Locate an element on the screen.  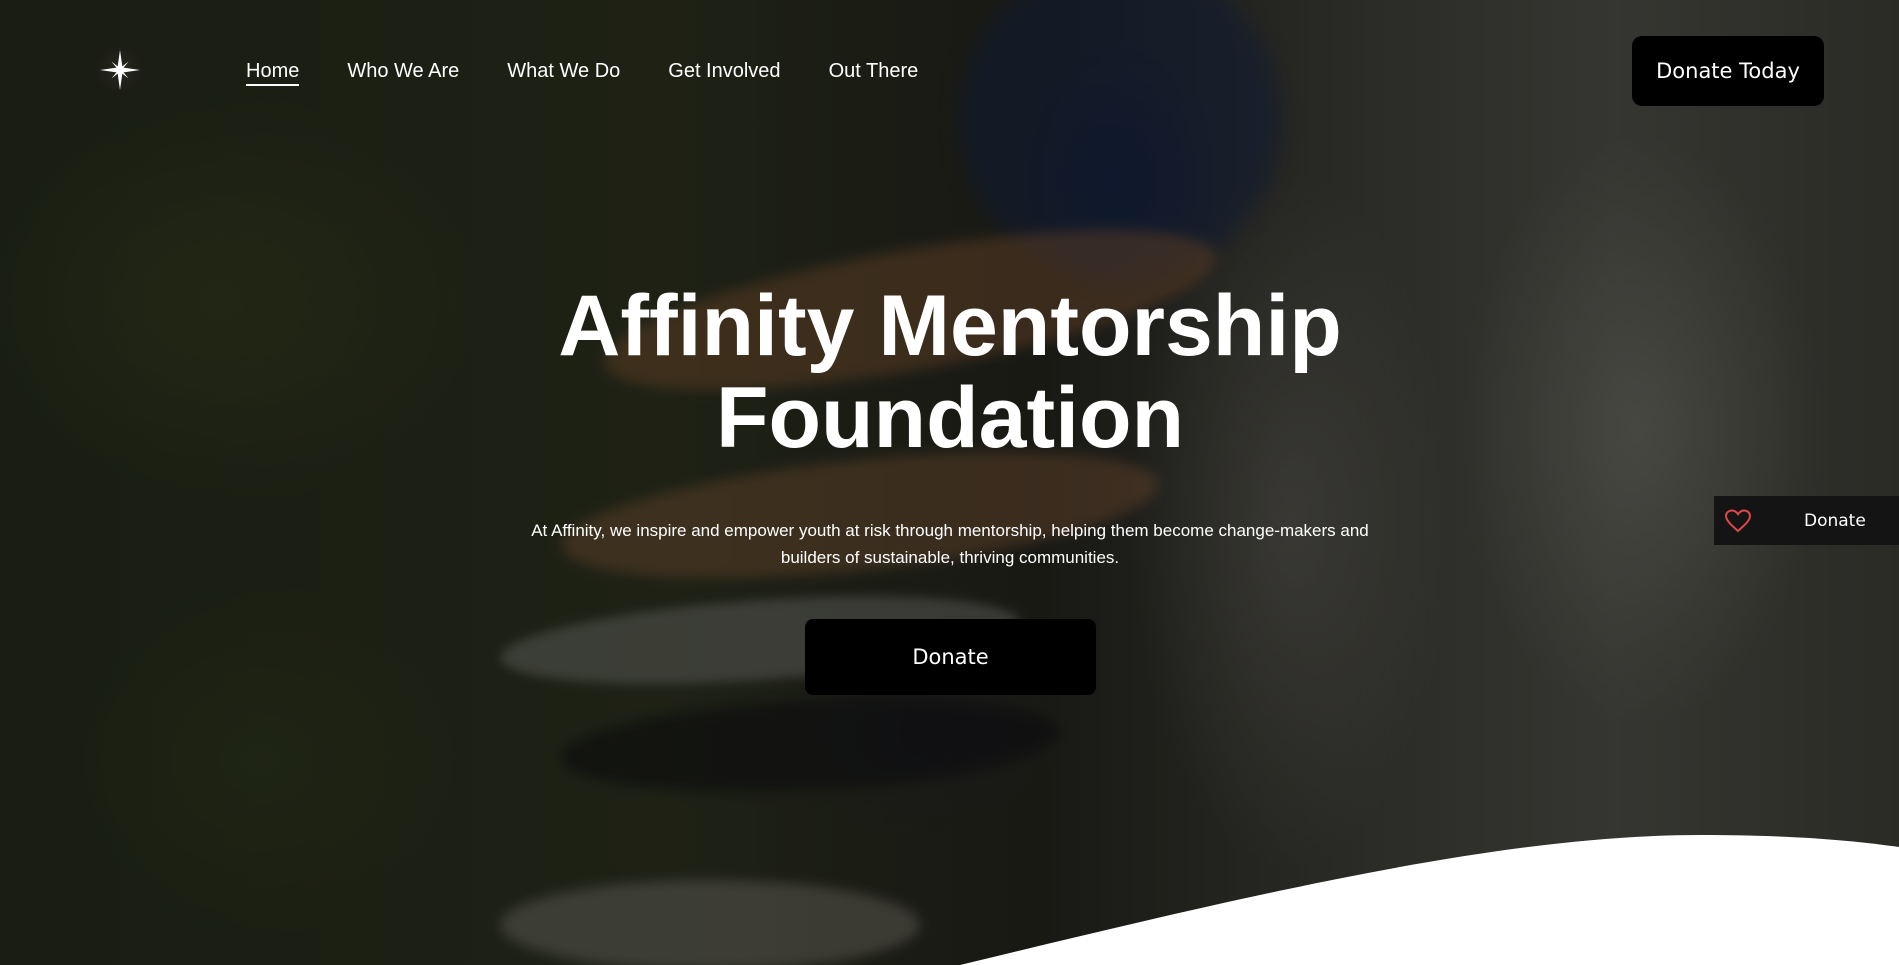
heart-icon is located at coordinates (1742, 520).